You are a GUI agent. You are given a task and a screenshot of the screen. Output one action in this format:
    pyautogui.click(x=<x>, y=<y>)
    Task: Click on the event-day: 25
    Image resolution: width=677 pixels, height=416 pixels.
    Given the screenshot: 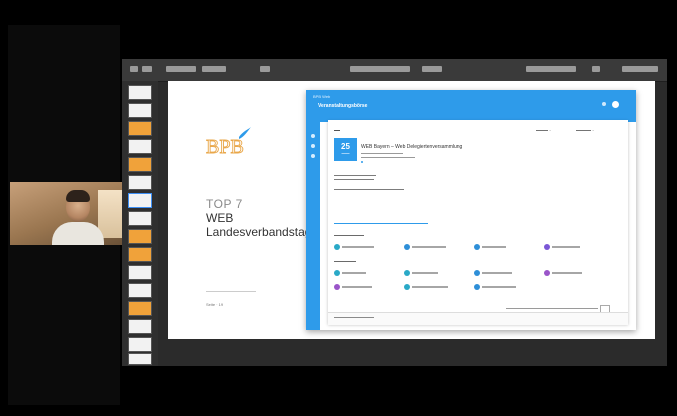 What is the action you would take?
    pyautogui.click(x=345, y=146)
    